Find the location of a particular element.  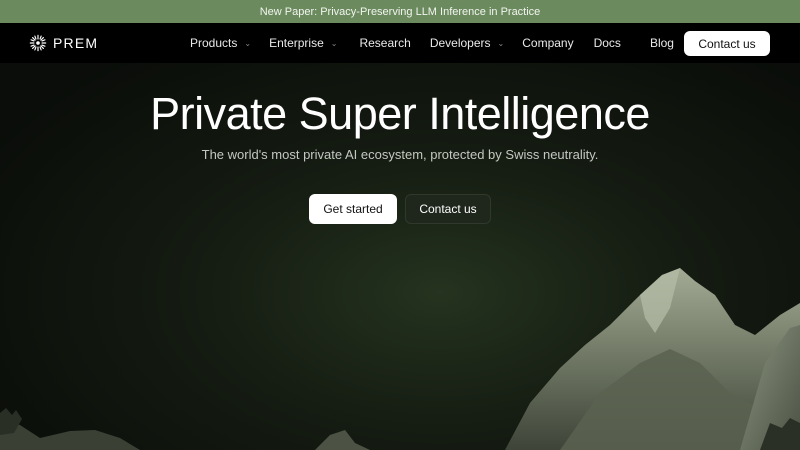

nav-item-label: Developers is located at coordinates (460, 43).